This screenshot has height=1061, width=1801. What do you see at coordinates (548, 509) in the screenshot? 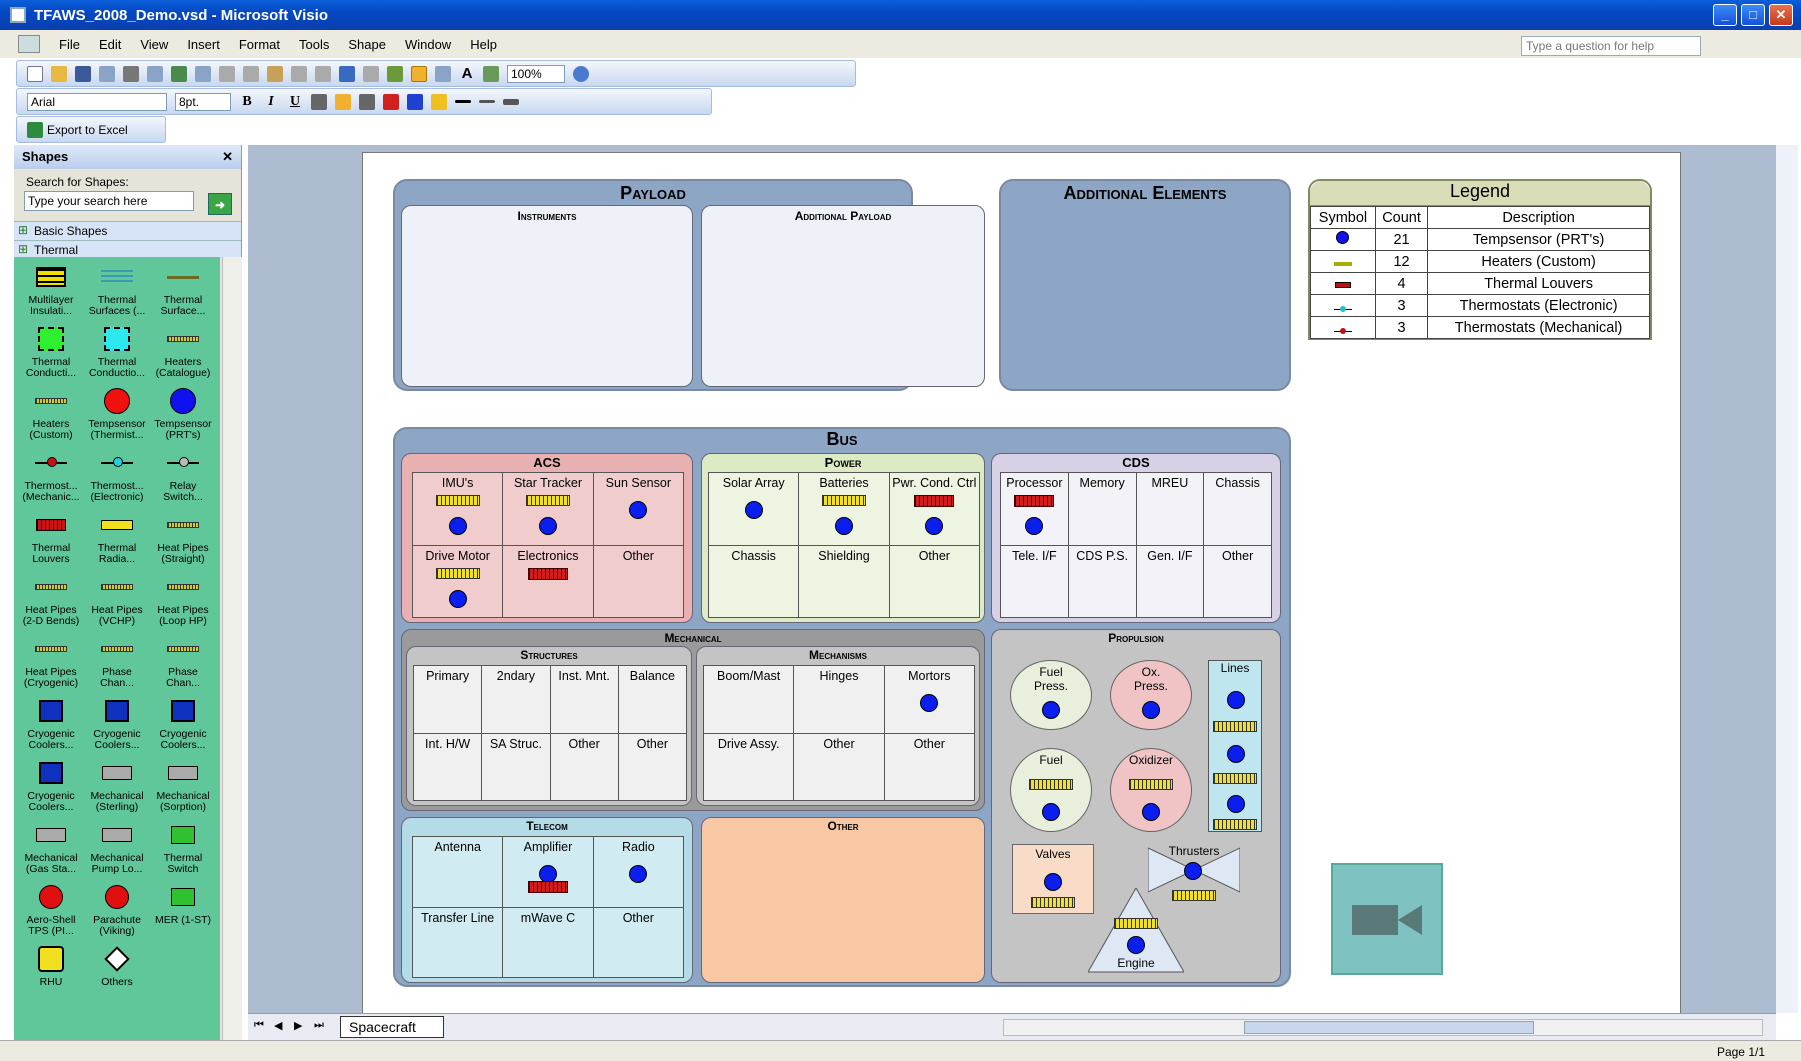
I see `diagram-cell: Star Tracker` at bounding box center [548, 509].